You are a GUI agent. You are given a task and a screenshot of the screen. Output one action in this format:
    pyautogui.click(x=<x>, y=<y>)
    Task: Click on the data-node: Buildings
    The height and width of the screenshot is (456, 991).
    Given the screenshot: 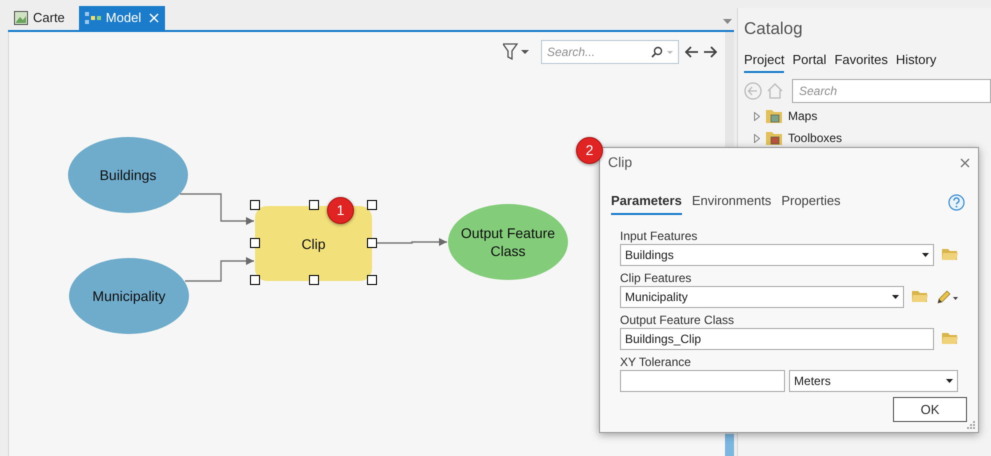 What is the action you would take?
    pyautogui.click(x=128, y=175)
    